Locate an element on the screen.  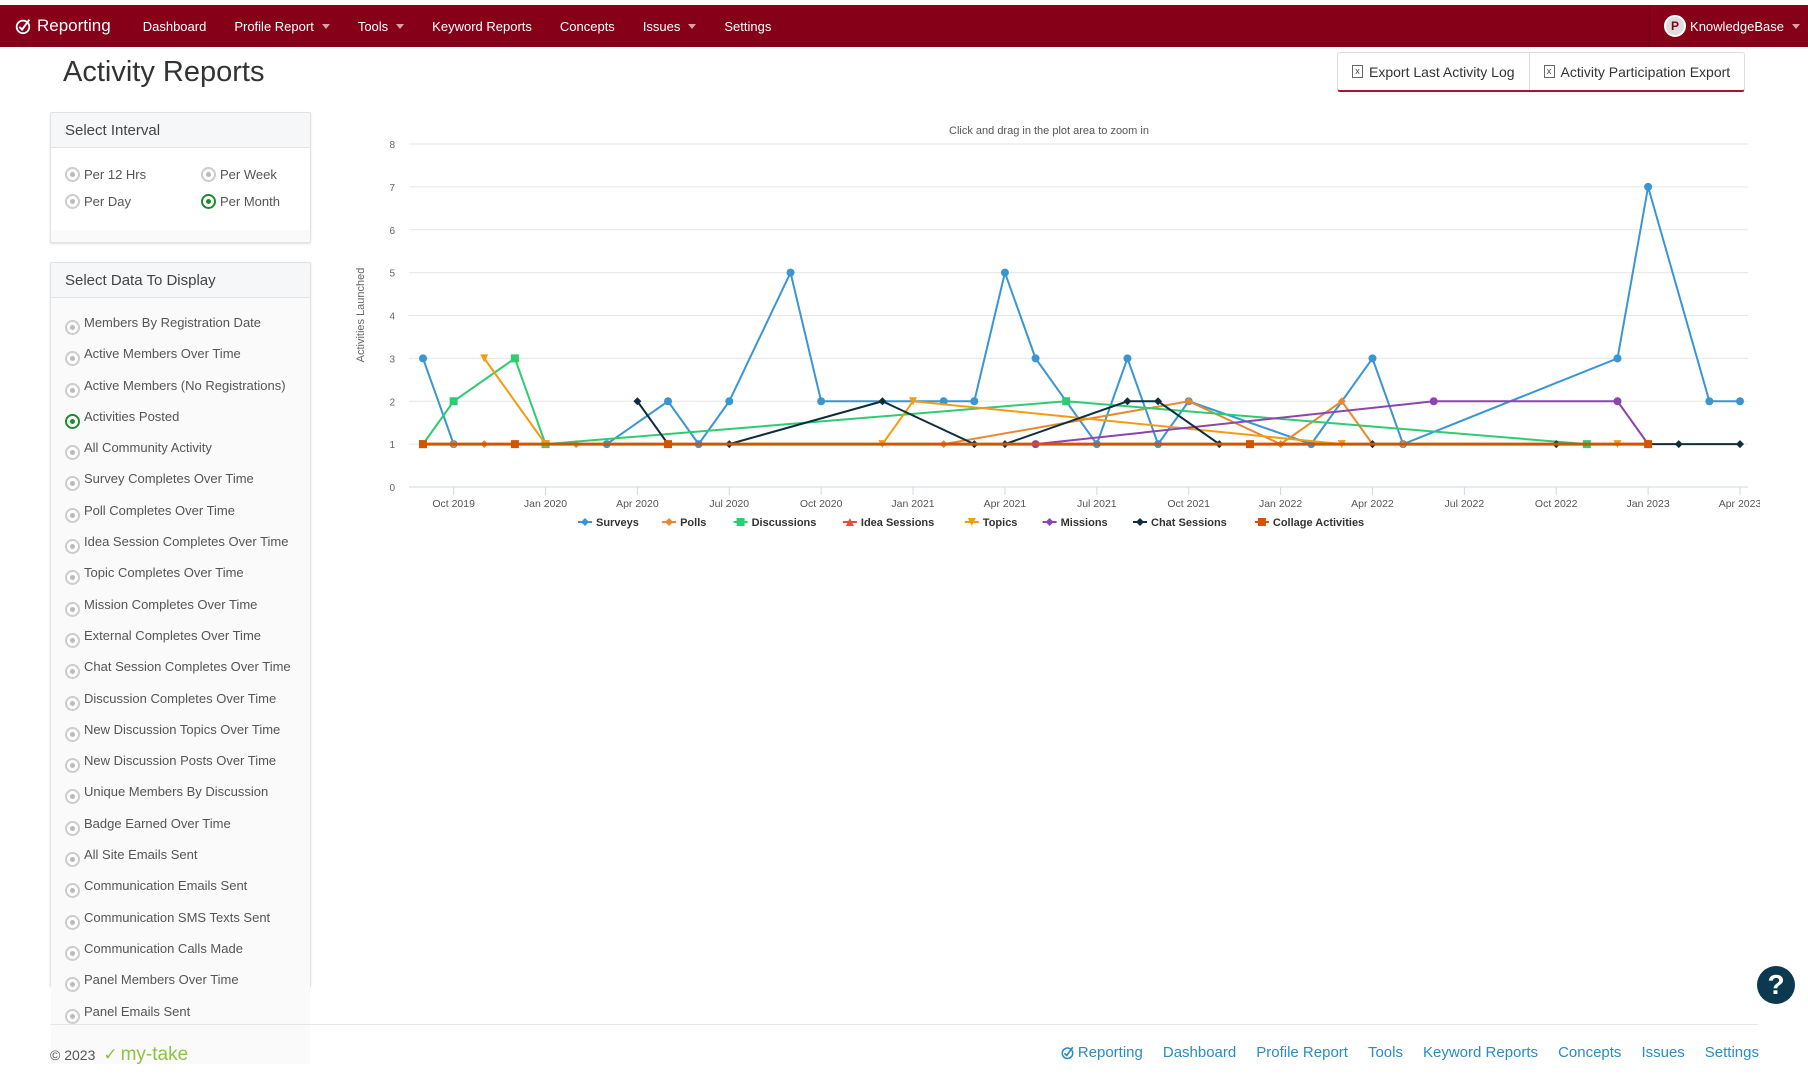
nav-tools: Tools is located at coordinates (381, 26).